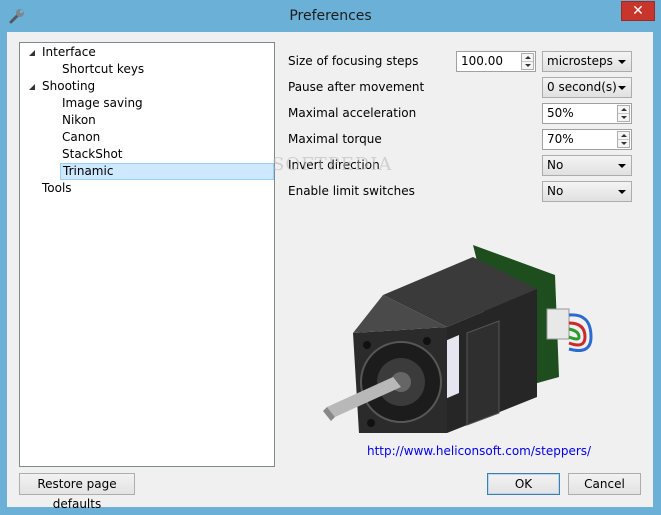 This screenshot has width=661, height=515. What do you see at coordinates (587, 165) in the screenshot?
I see `invert-direction-select: No` at bounding box center [587, 165].